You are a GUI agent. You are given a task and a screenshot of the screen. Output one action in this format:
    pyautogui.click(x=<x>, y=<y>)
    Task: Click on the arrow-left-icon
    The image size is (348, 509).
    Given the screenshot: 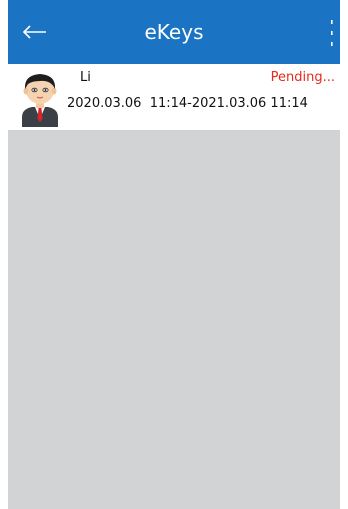 What is the action you would take?
    pyautogui.click(x=34, y=32)
    